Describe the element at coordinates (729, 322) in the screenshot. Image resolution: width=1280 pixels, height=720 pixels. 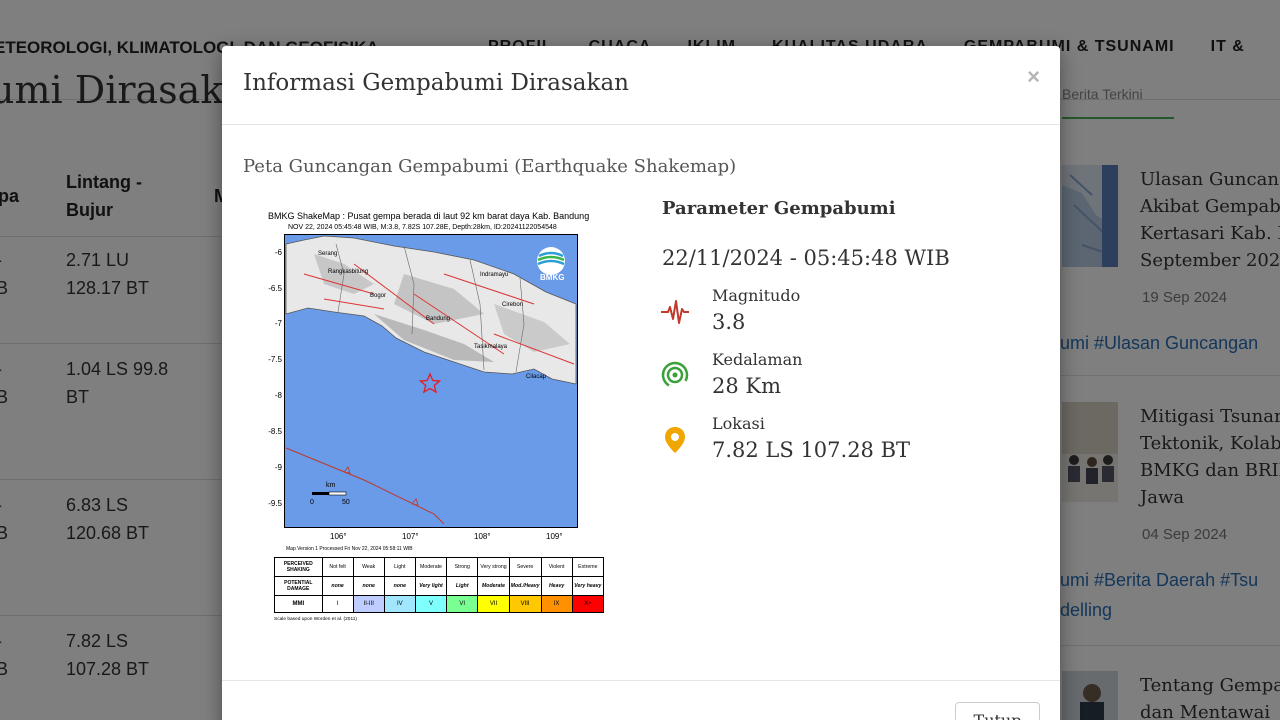
I see `magnitude-value: 3.8` at that location.